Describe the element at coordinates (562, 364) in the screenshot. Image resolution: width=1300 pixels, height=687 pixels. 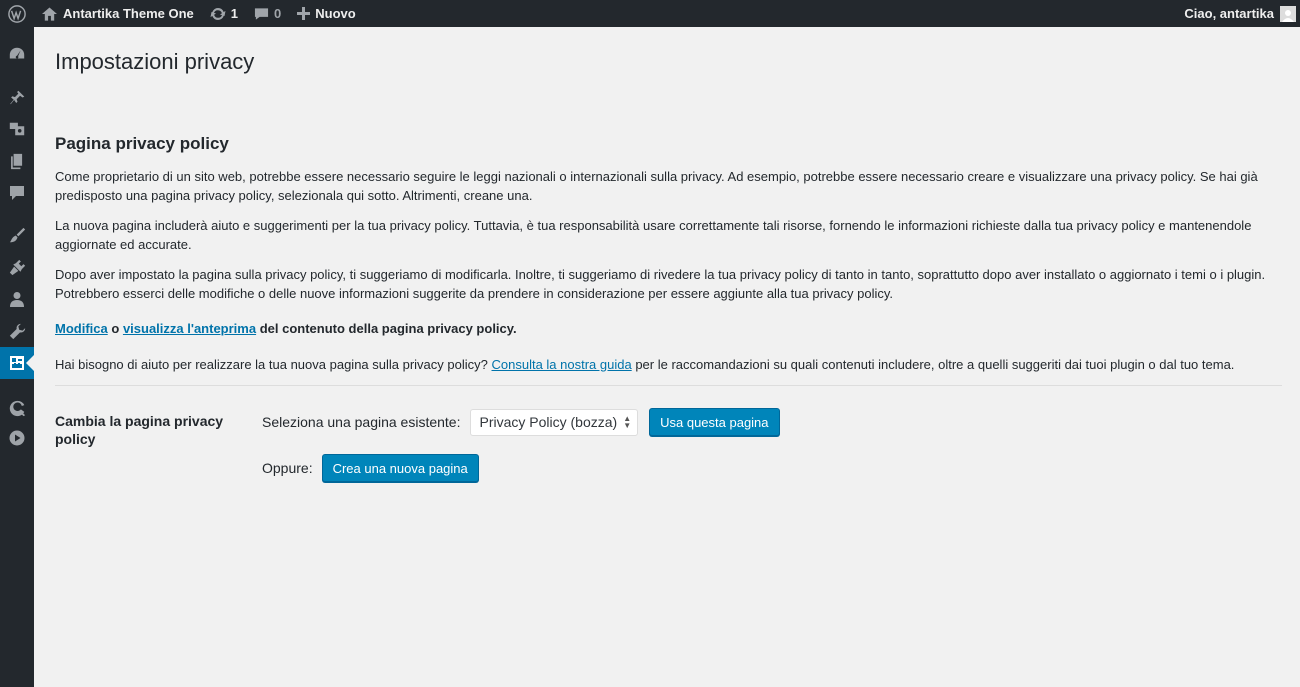
I see `guide-link: Consulta la nostra guida` at that location.